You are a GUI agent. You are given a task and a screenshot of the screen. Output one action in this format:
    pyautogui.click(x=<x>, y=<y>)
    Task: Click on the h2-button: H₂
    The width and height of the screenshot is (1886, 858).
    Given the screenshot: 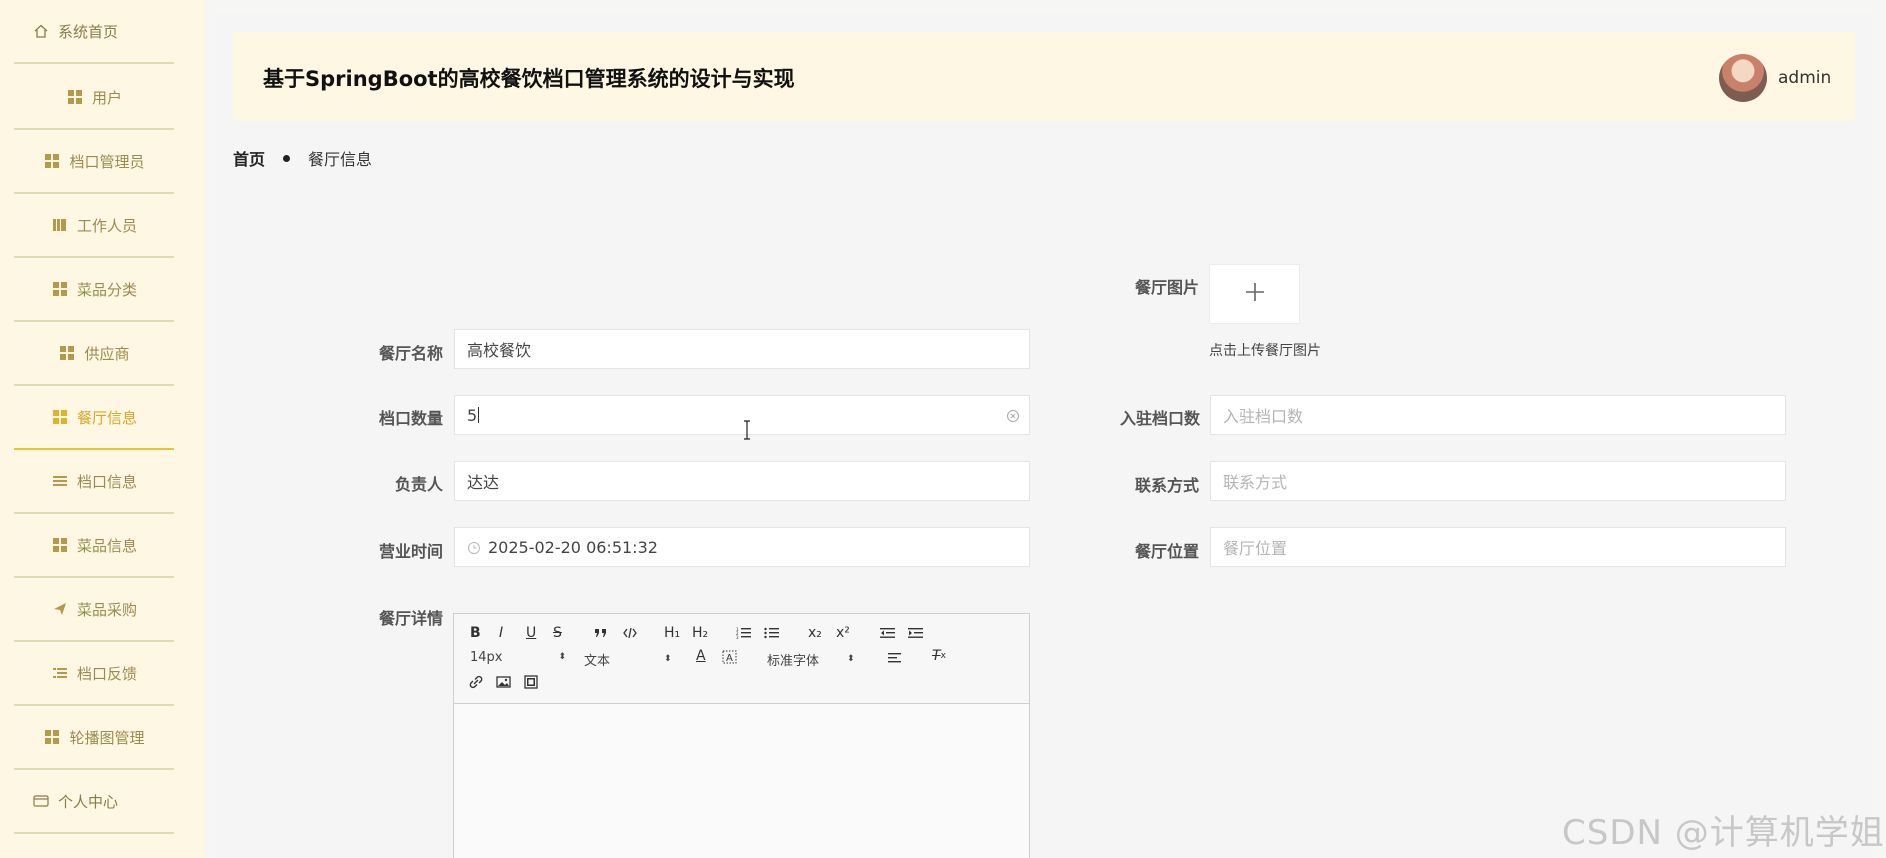 What is the action you would take?
    pyautogui.click(x=700, y=633)
    